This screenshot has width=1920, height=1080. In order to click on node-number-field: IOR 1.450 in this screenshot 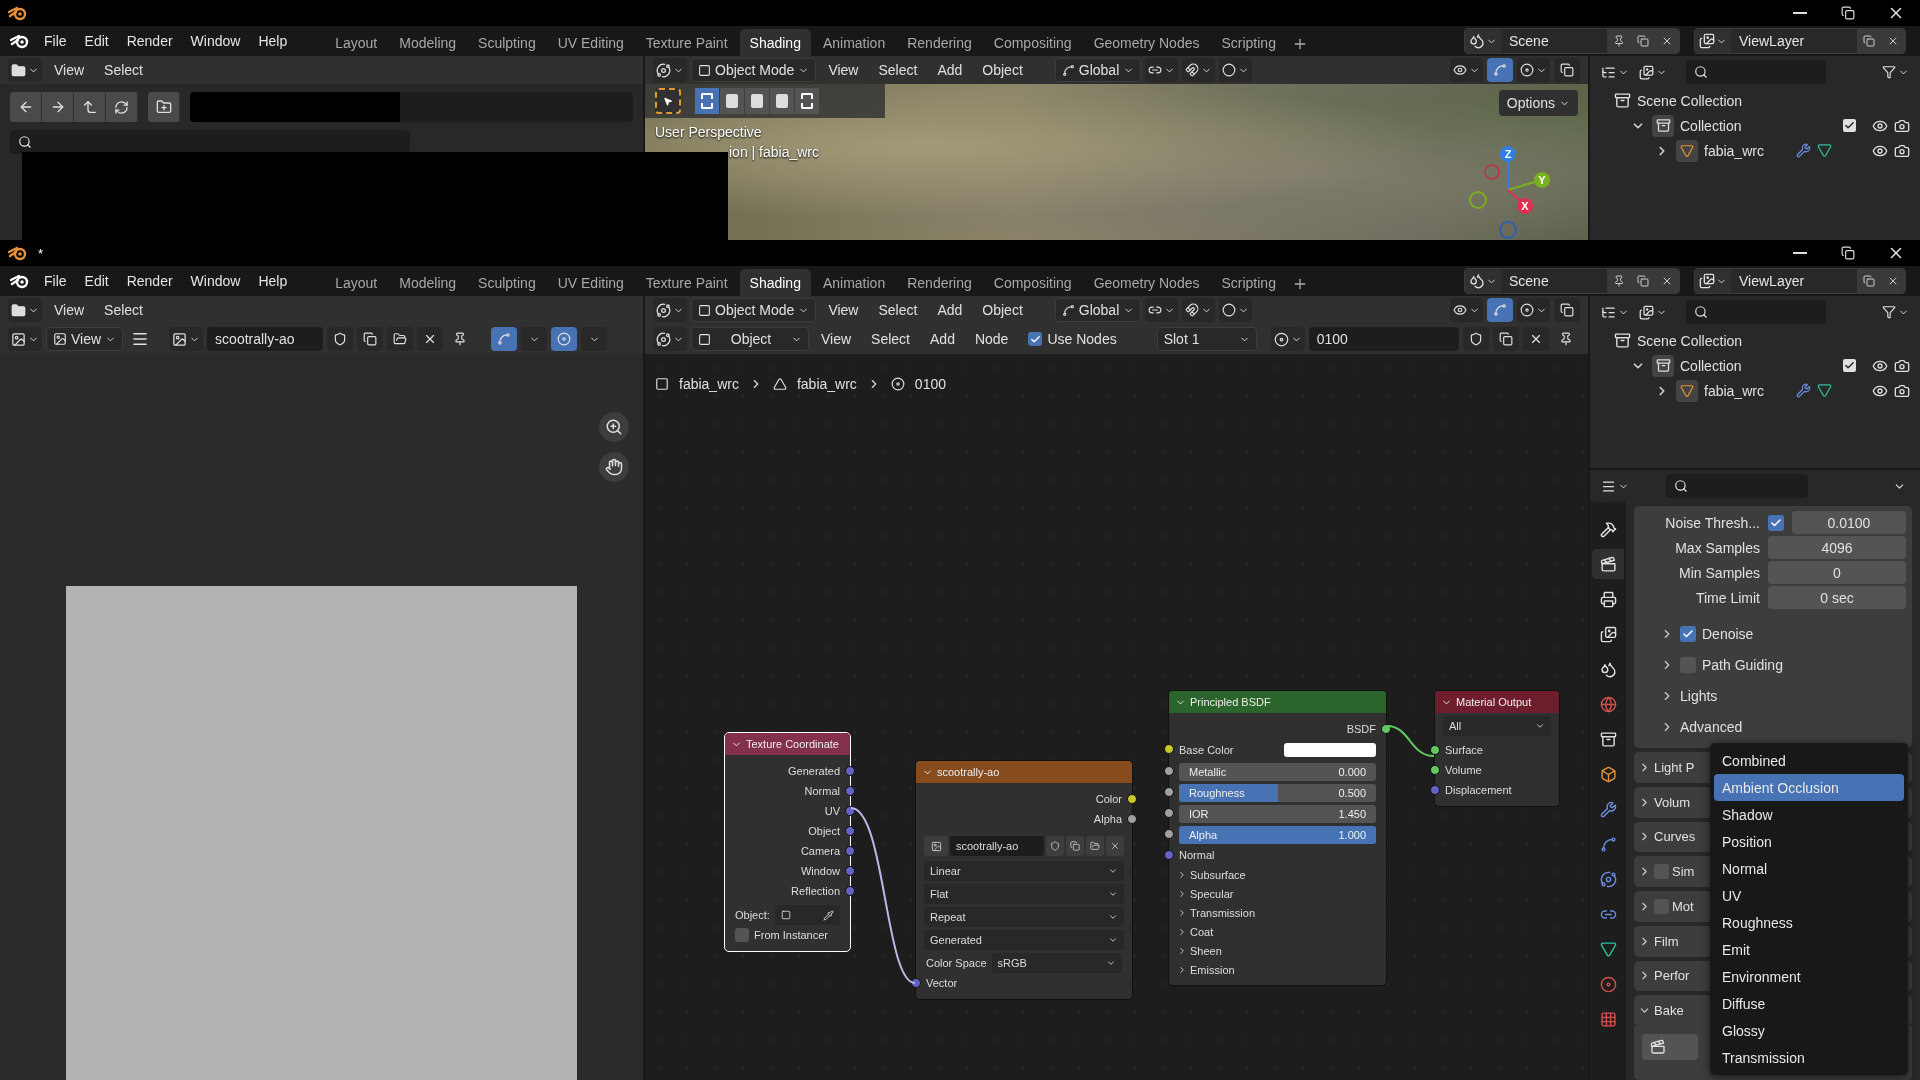, I will do `click(1277, 813)`.